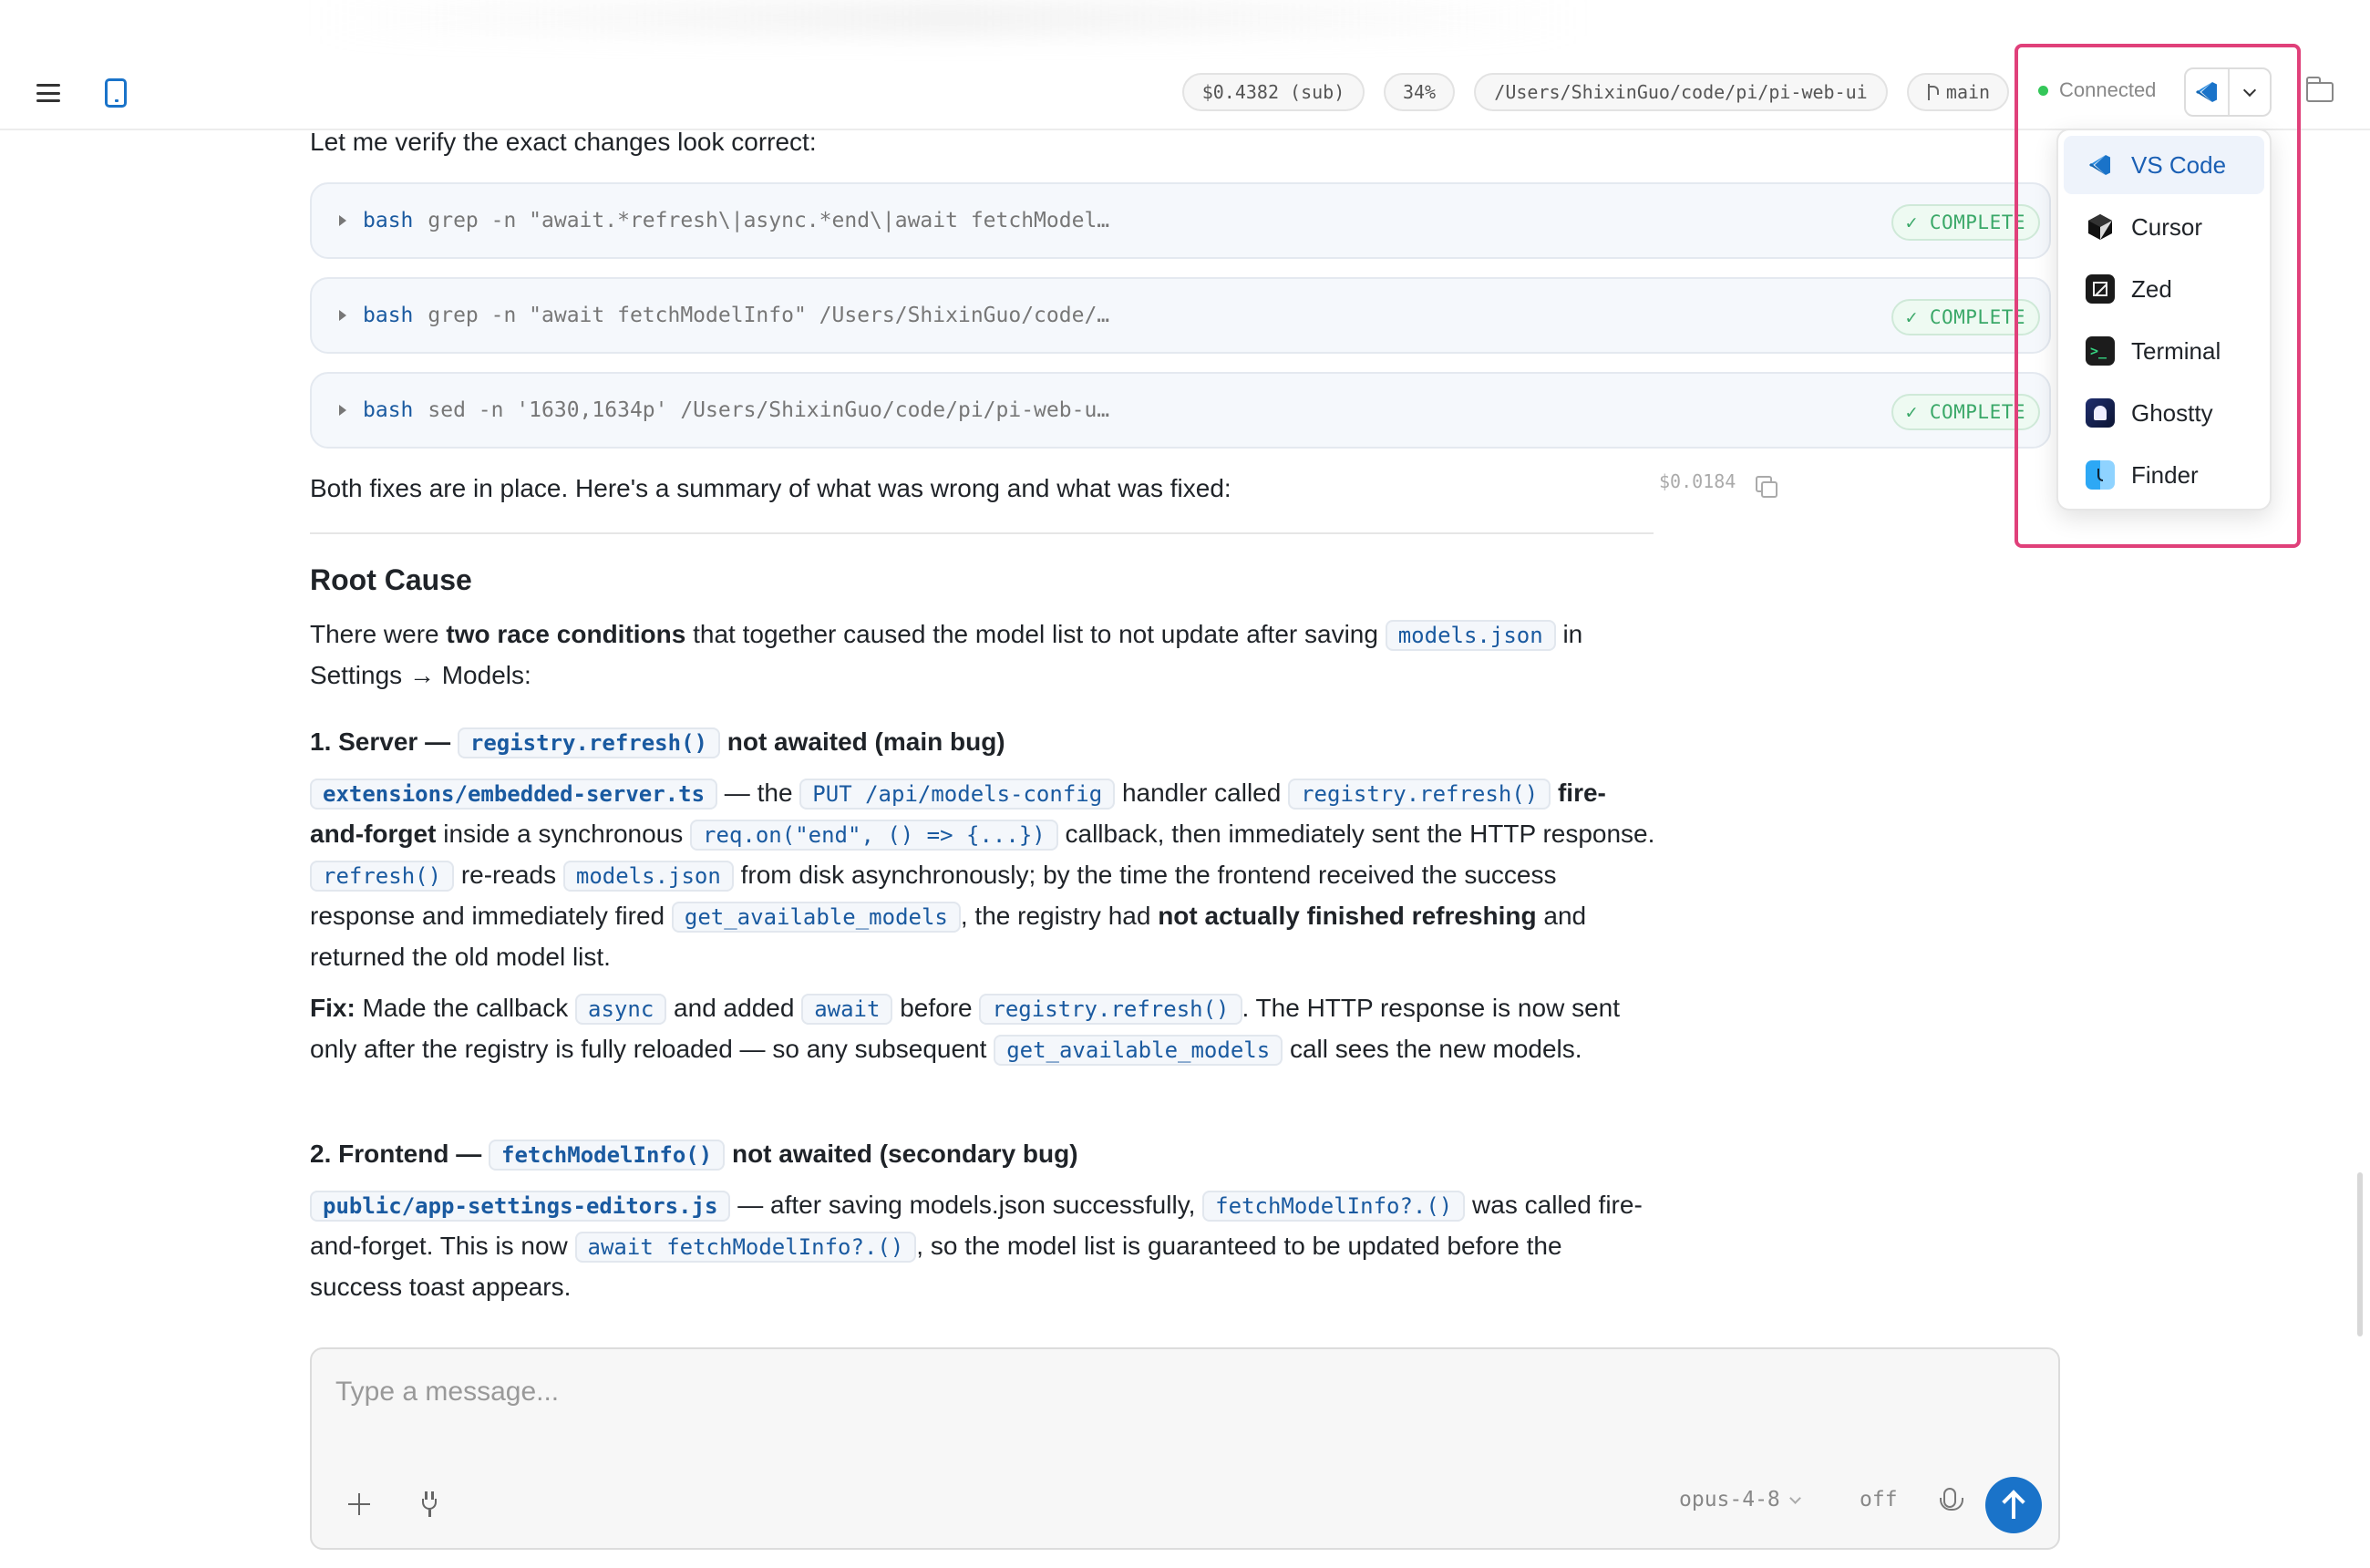  Describe the element at coordinates (1334, 1206) in the screenshot. I see `inline-code: fetchModelInfo?.()` at that location.